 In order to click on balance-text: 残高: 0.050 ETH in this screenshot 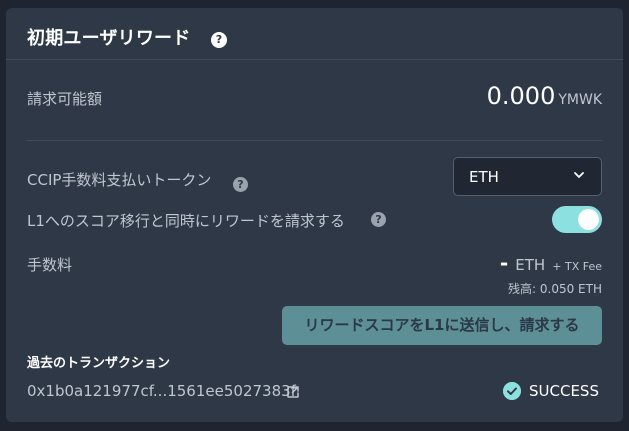, I will do `click(555, 289)`.